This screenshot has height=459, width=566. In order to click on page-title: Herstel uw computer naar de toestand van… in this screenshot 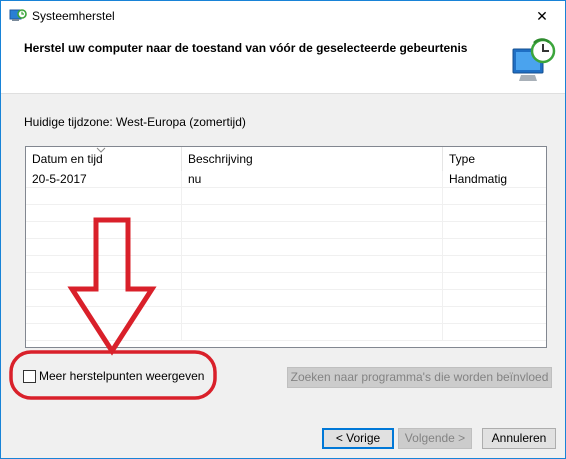, I will do `click(246, 48)`.